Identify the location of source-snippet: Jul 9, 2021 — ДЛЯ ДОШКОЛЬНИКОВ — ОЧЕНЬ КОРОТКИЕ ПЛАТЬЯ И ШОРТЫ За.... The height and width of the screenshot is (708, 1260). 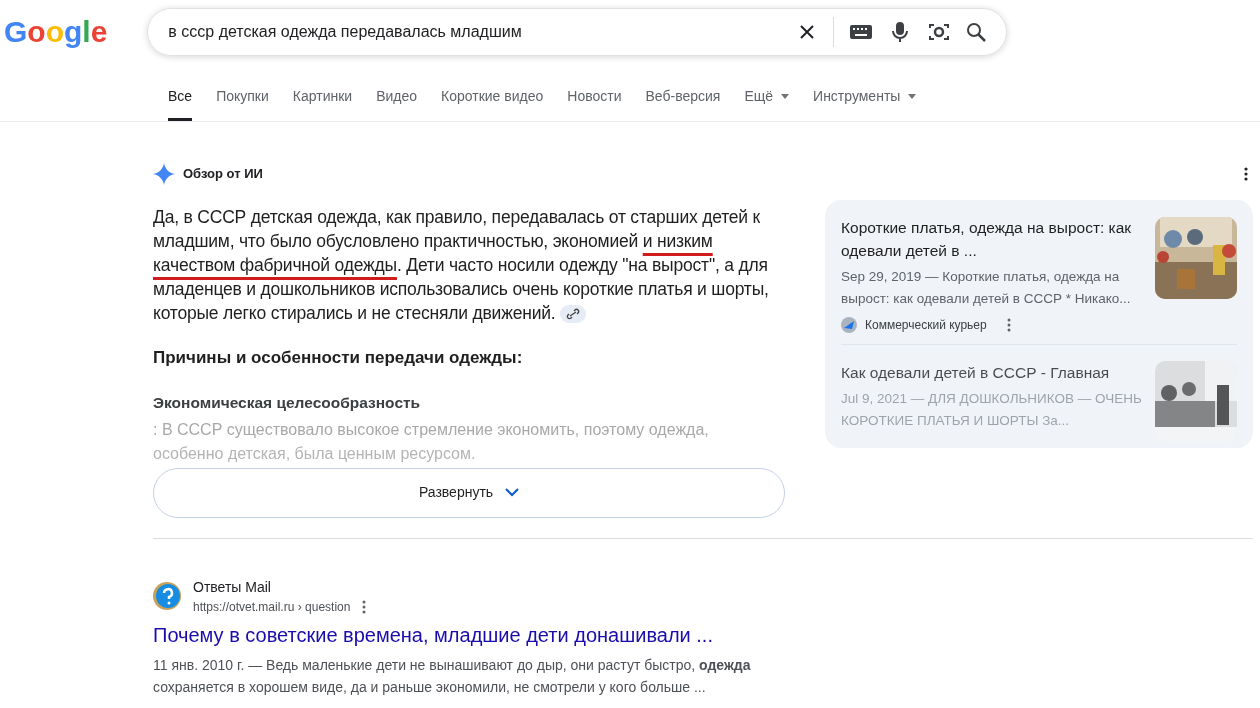
(992, 410).